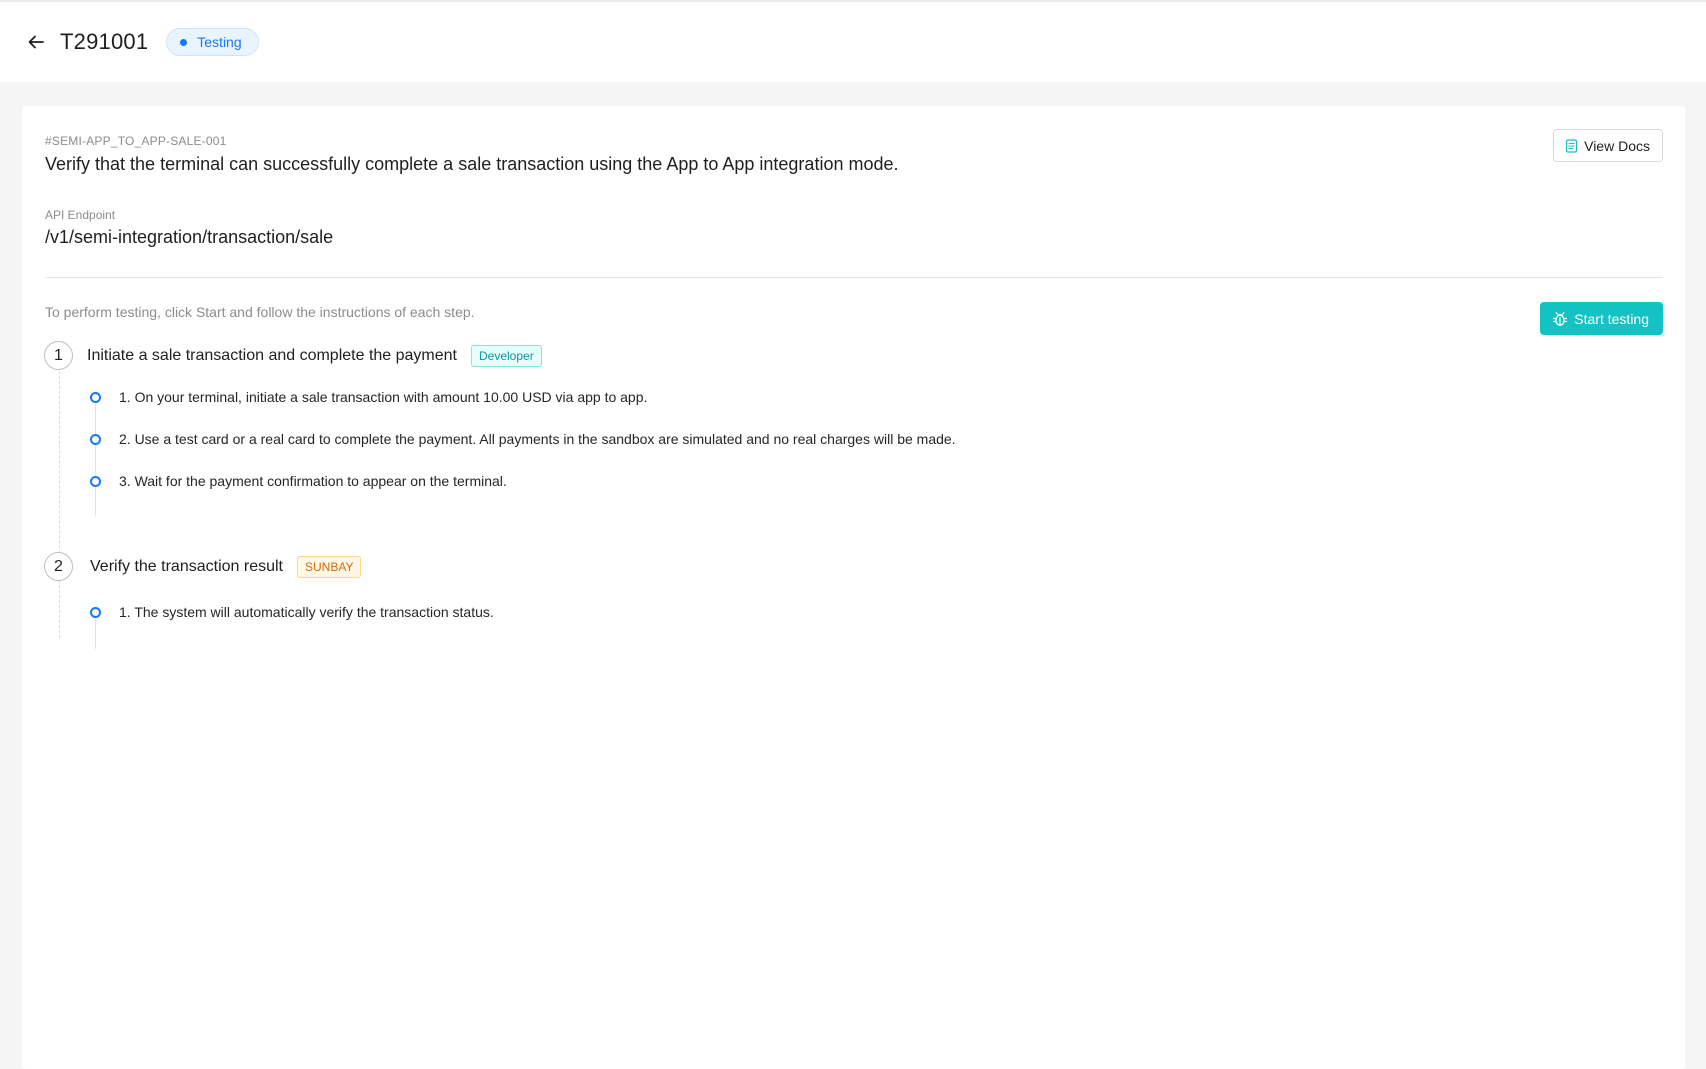 This screenshot has height=1069, width=1706. Describe the element at coordinates (1617, 145) in the screenshot. I see `view-docs-label: View Docs` at that location.